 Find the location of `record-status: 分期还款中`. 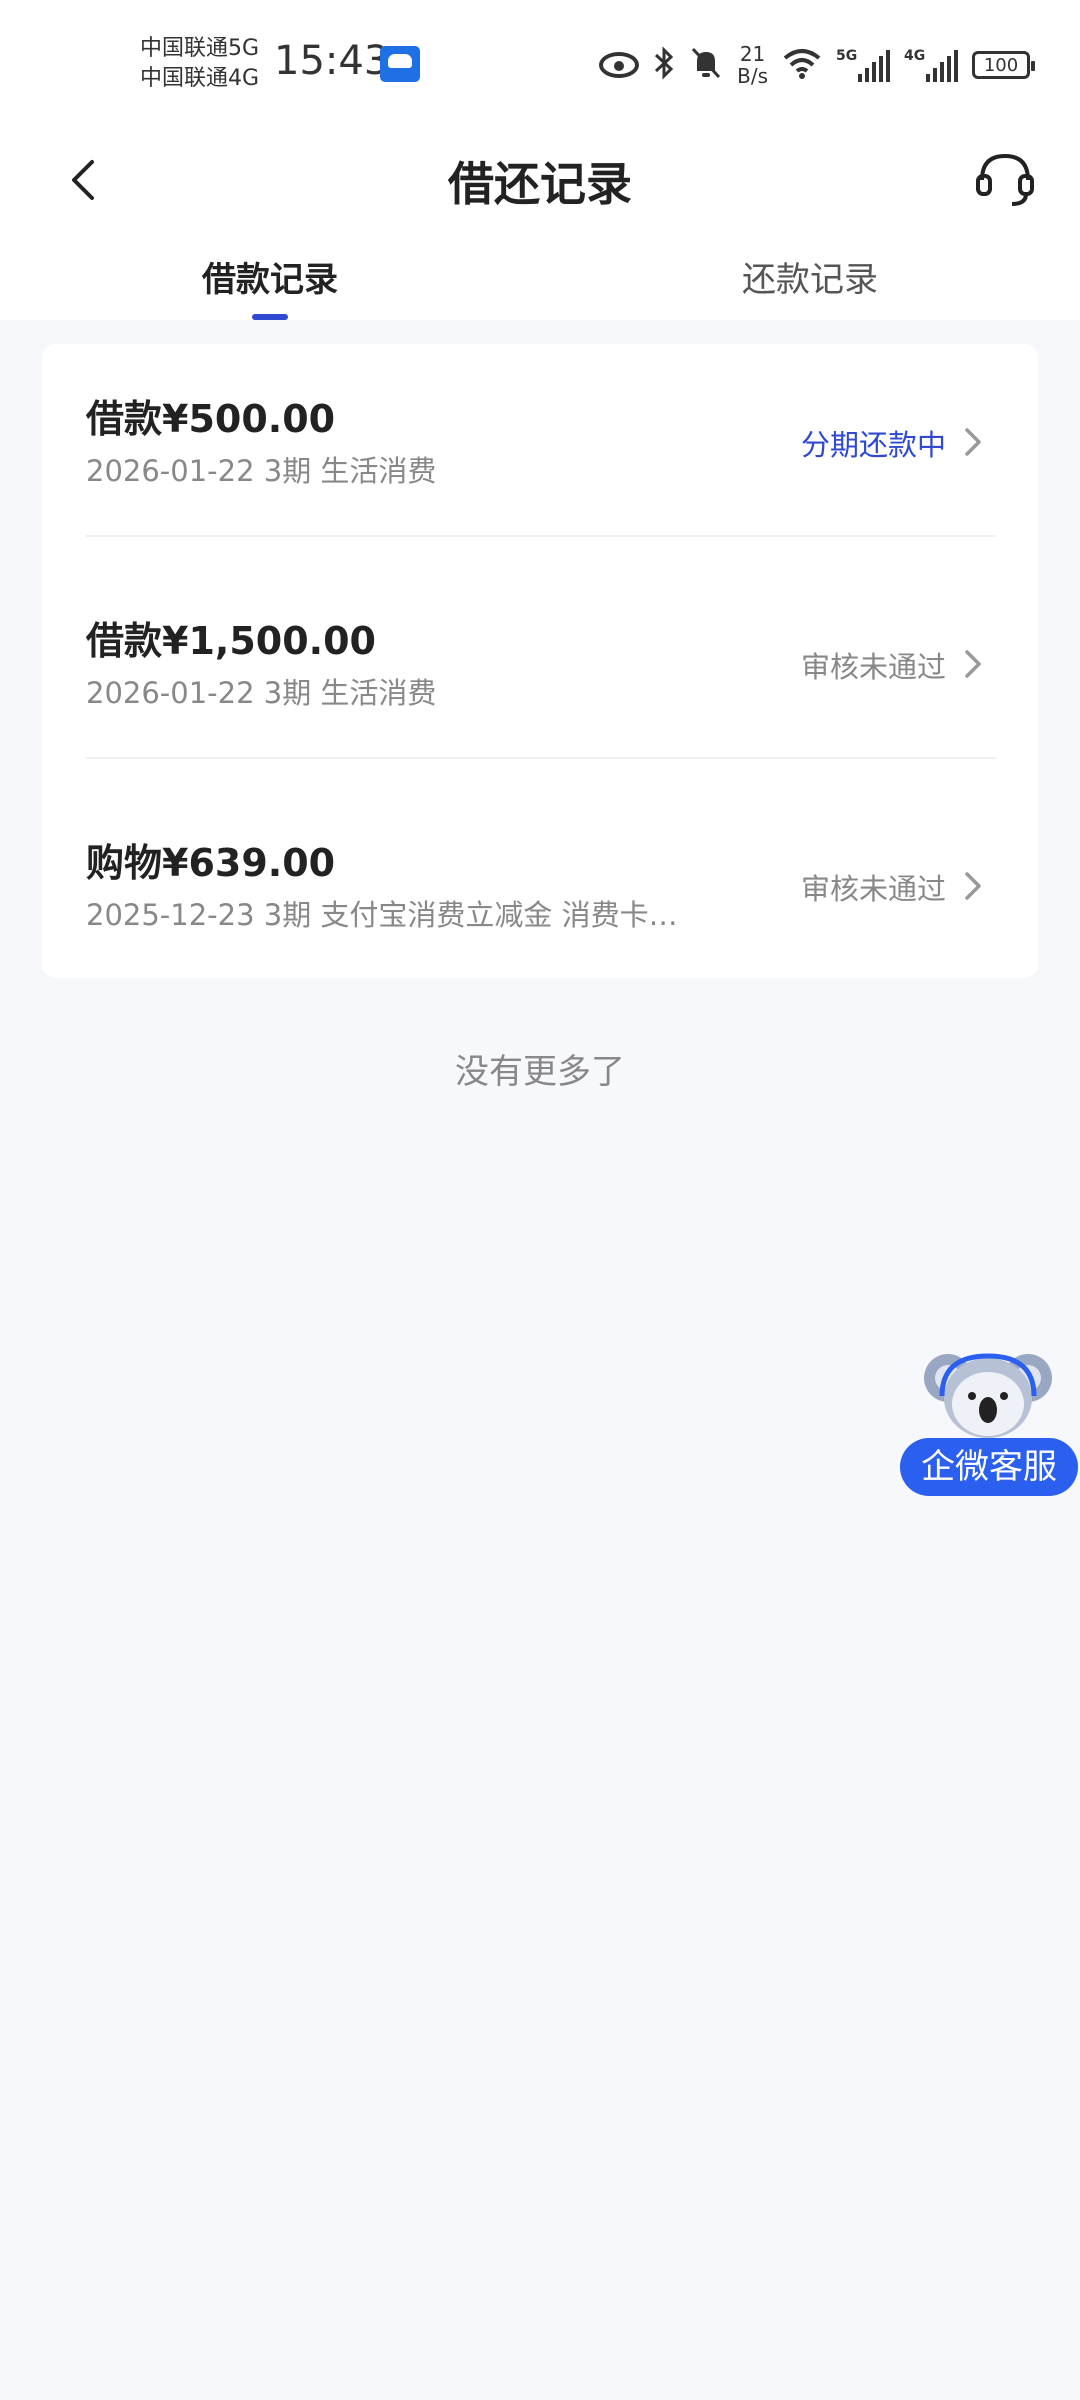

record-status: 分期还款中 is located at coordinates (873, 445).